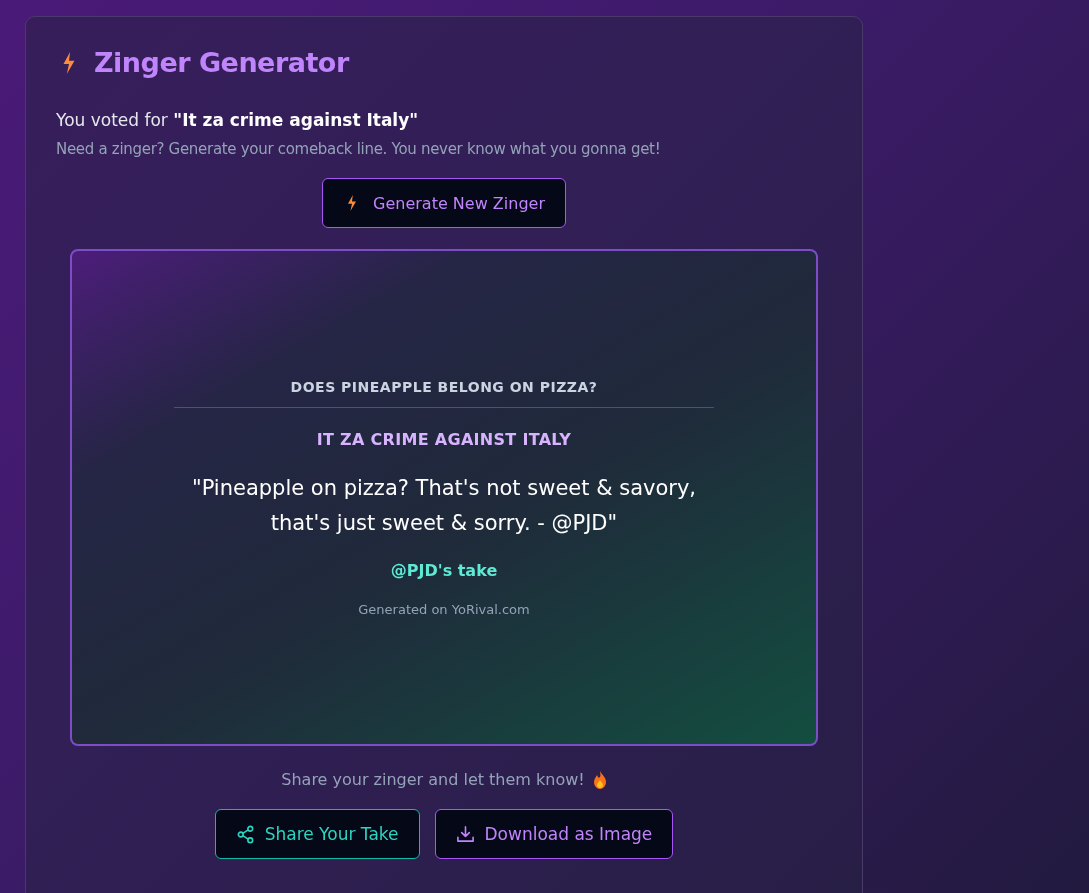 The height and width of the screenshot is (893, 1089). What do you see at coordinates (599, 779) in the screenshot?
I see `fire-icon` at bounding box center [599, 779].